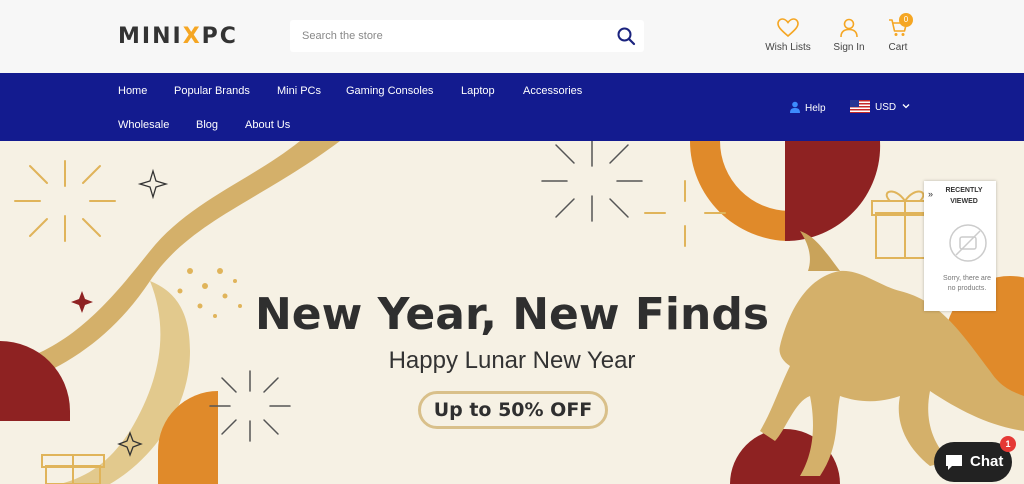 The height and width of the screenshot is (484, 1024). What do you see at coordinates (967, 283) in the screenshot?
I see `recently-viewed-empty-message: Sorry, there are no products.` at bounding box center [967, 283].